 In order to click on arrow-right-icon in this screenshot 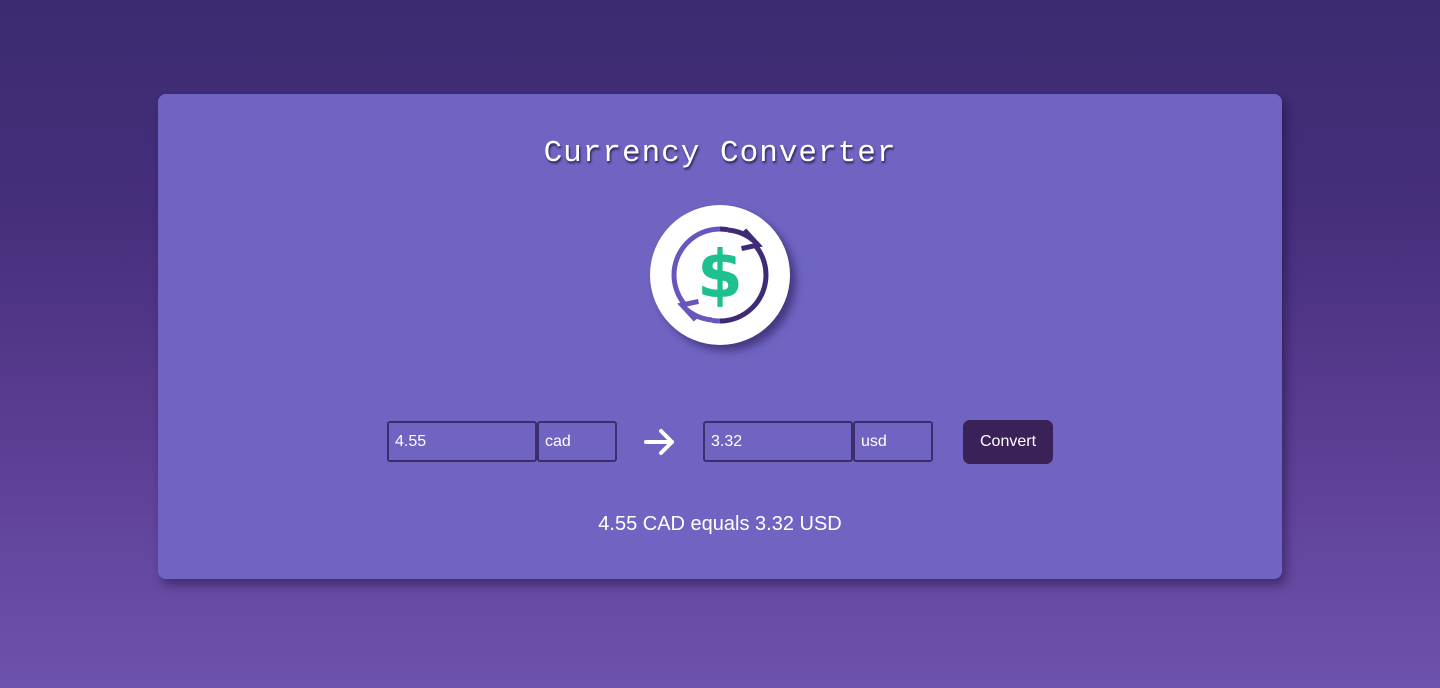, I will do `click(659, 442)`.